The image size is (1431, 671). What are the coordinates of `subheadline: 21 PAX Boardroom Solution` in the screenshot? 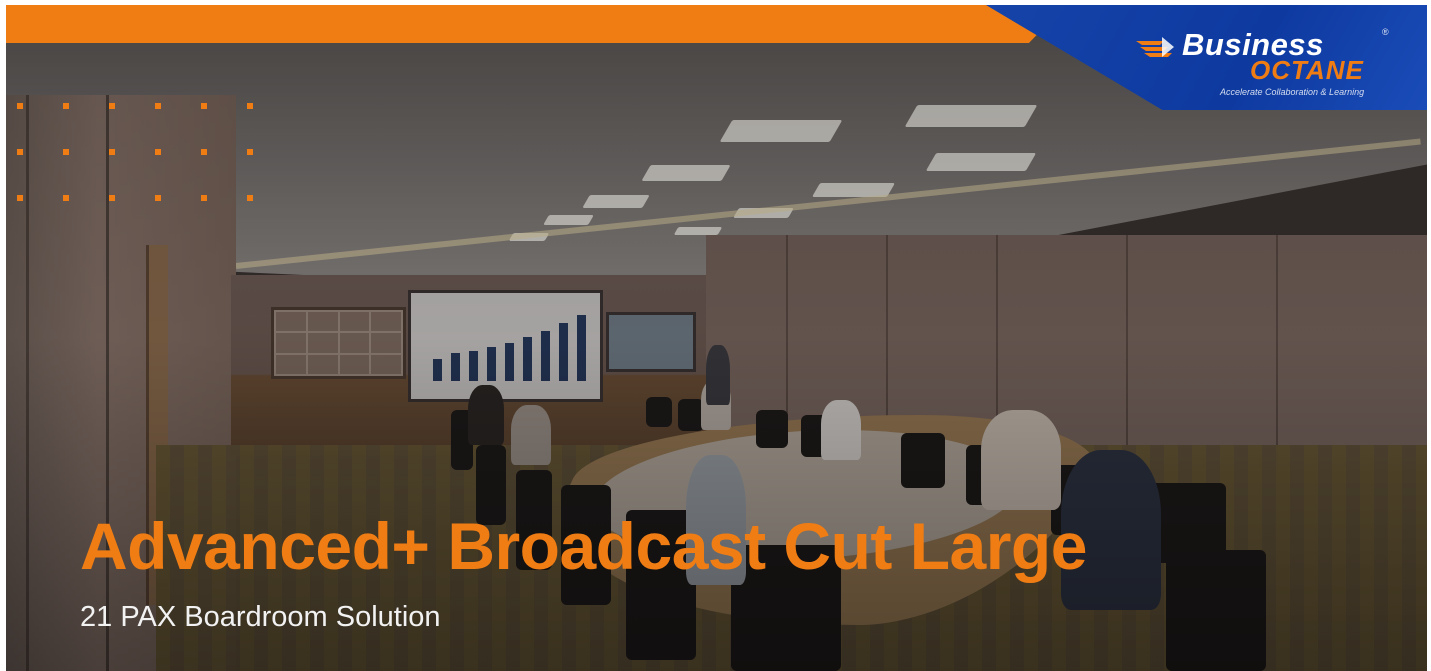 It's located at (260, 617).